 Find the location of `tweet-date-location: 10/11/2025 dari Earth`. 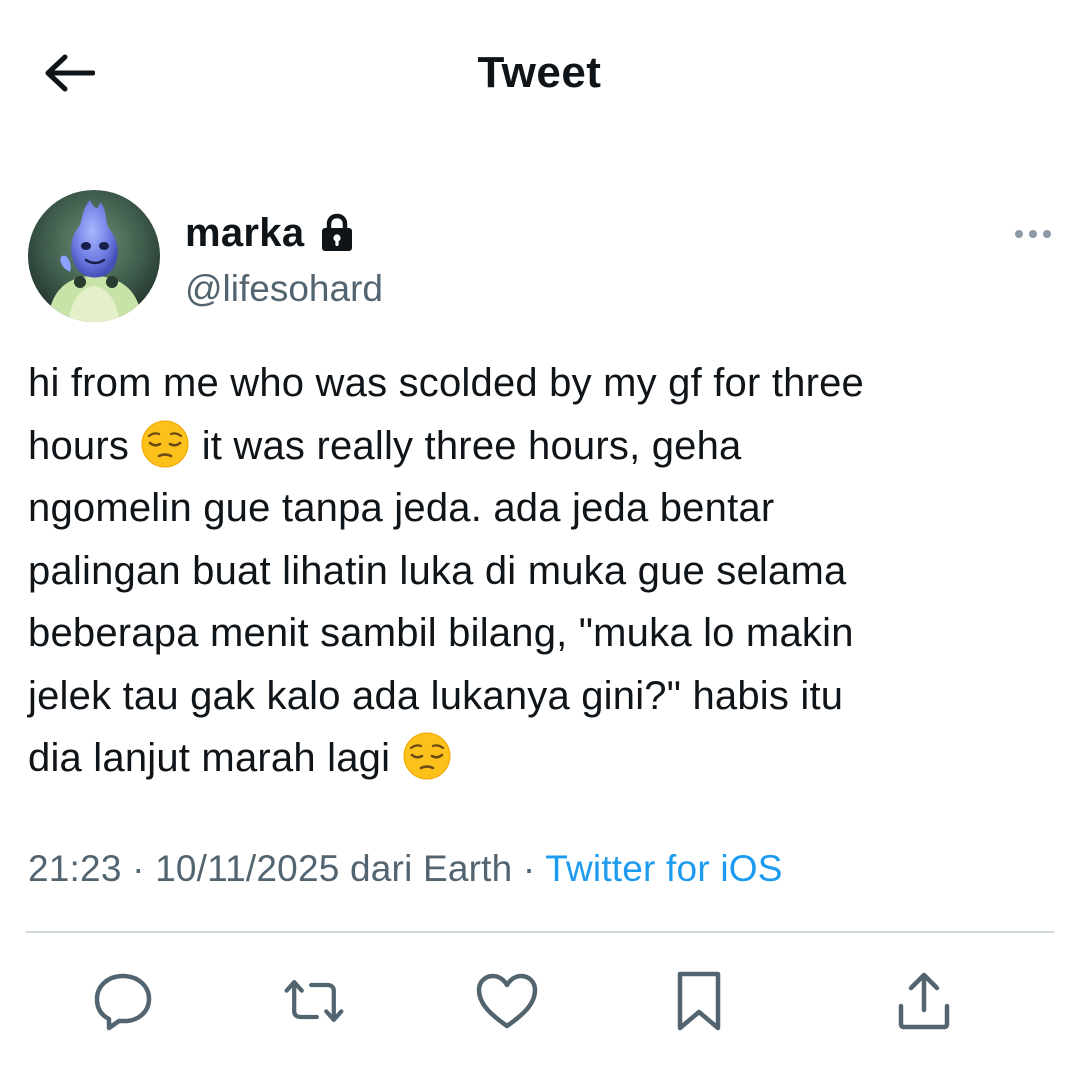

tweet-date-location: 10/11/2025 dari Earth is located at coordinates (333, 868).